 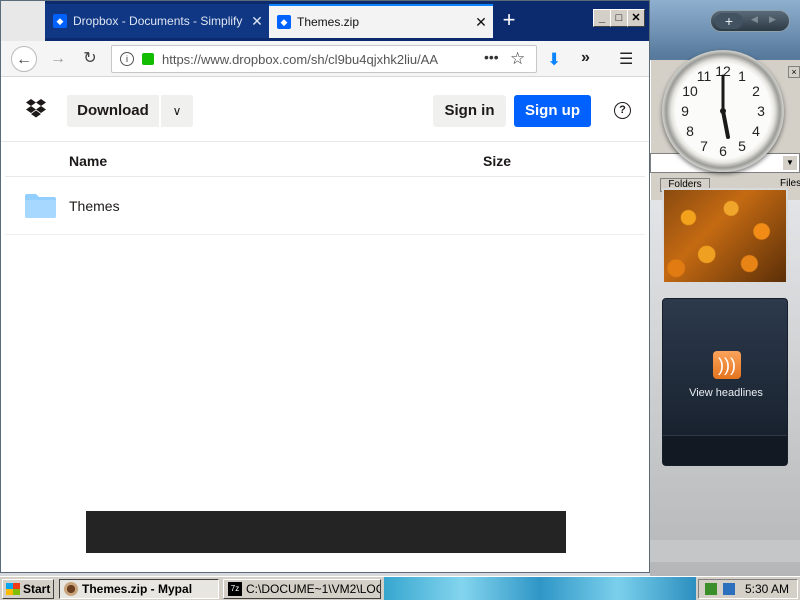 What do you see at coordinates (756, 131) in the screenshot?
I see `clock-numeral-4: 4` at bounding box center [756, 131].